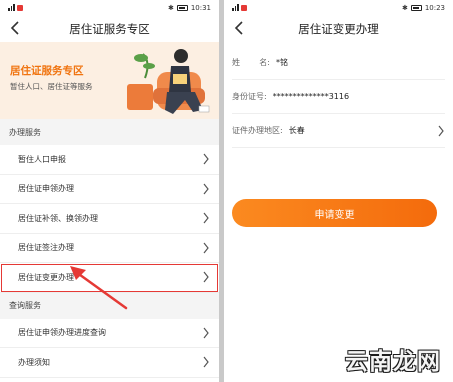  I want to click on list-item-reissue-permit: 居住证补领、换领办理, so click(109, 219).